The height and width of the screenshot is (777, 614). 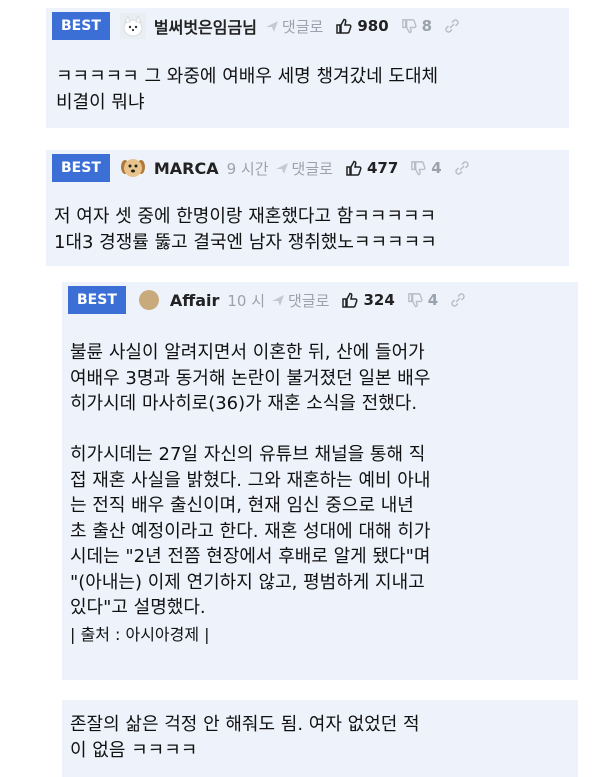 I want to click on comment-time: 9 시간, so click(x=247, y=168).